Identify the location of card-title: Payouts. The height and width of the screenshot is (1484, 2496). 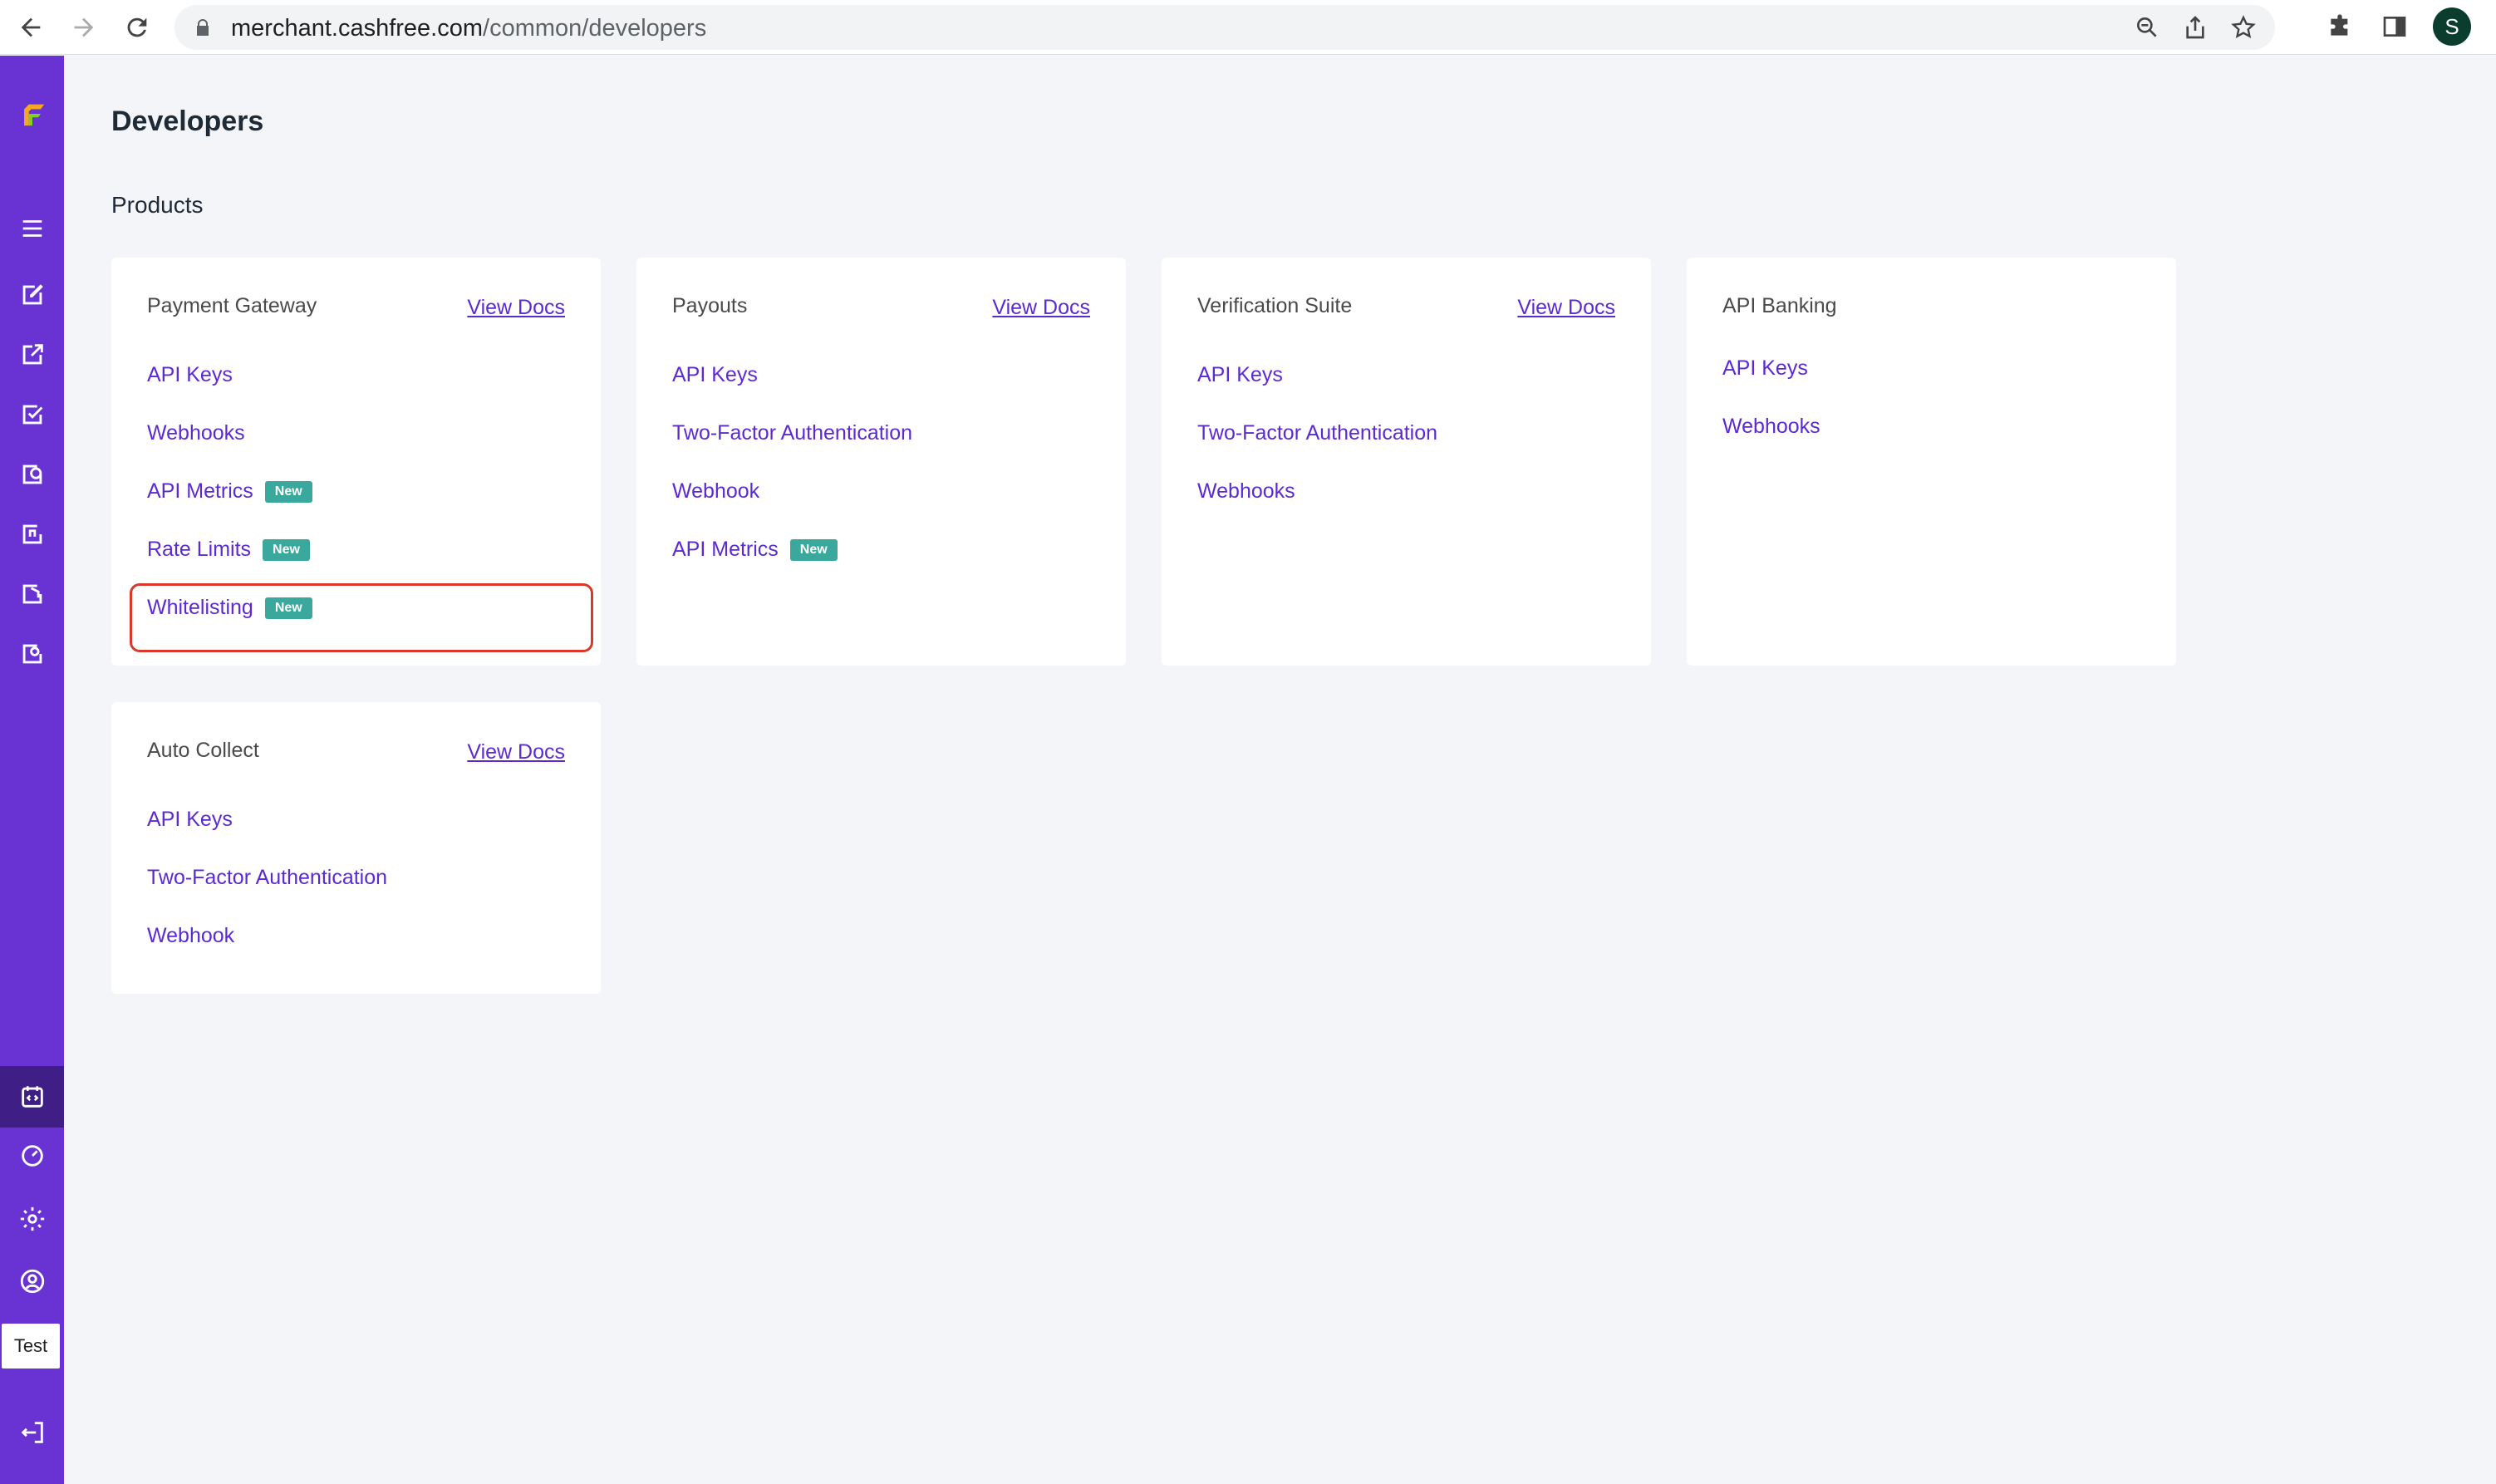
(710, 305).